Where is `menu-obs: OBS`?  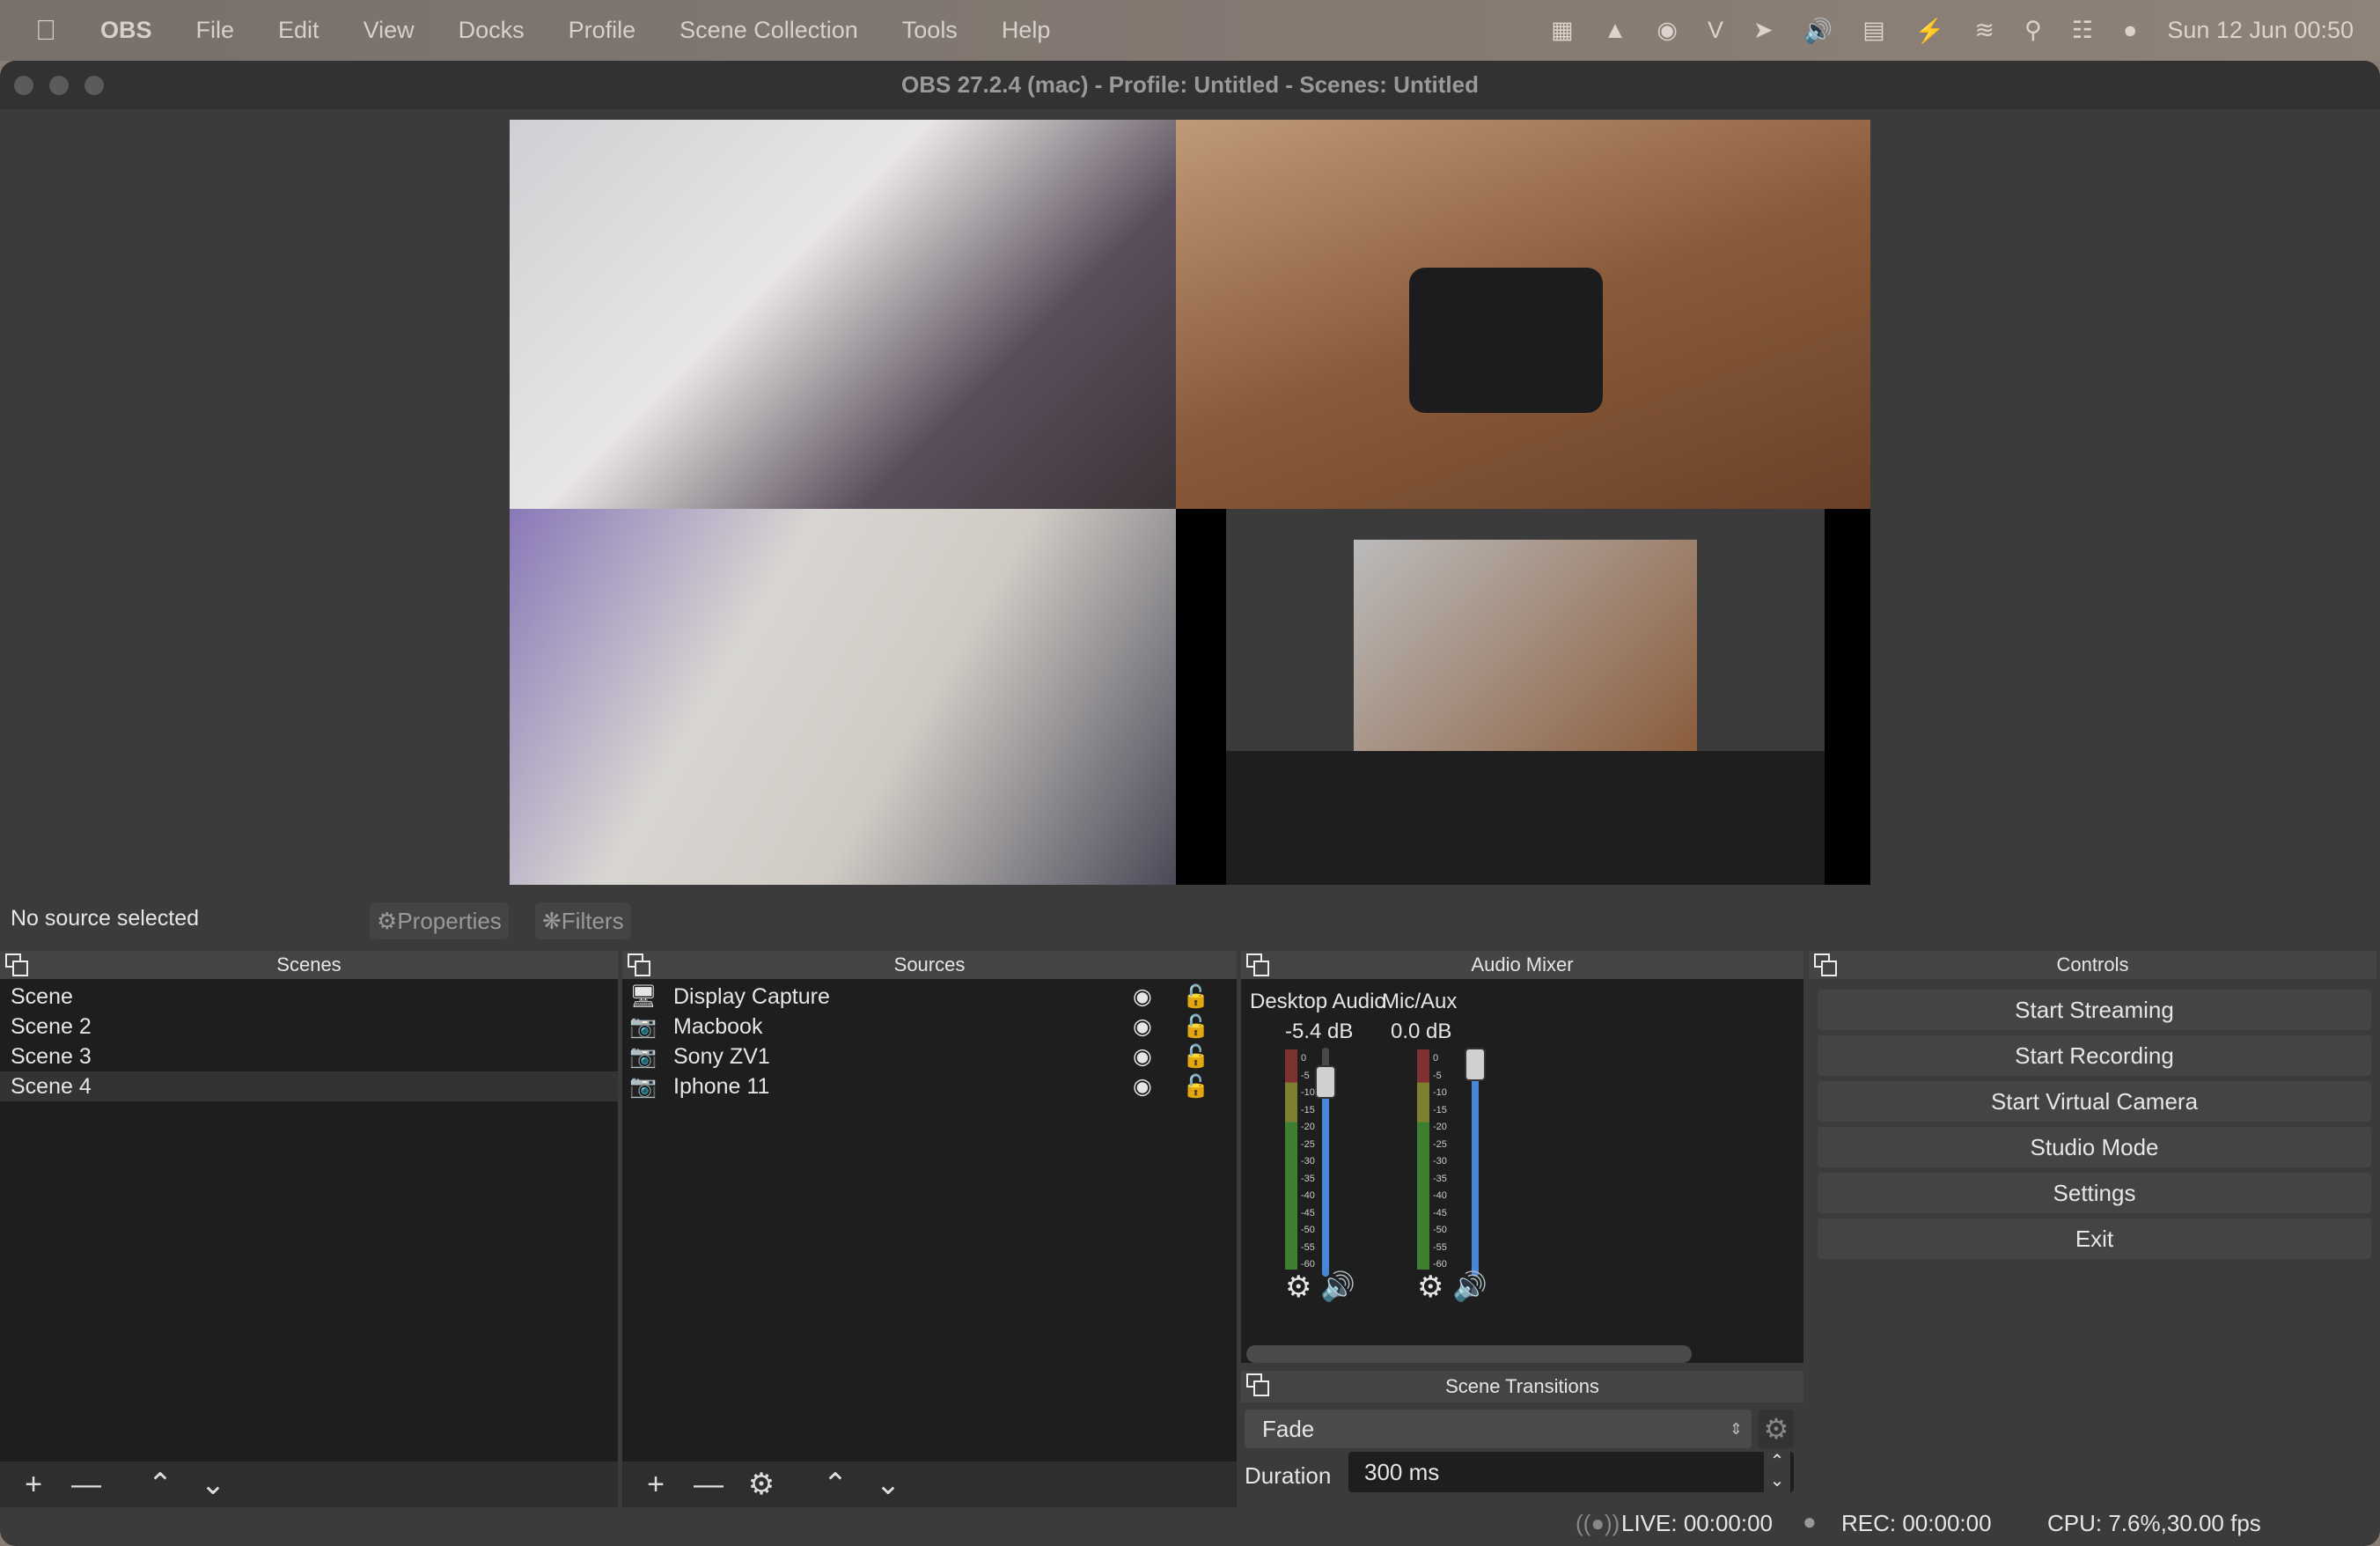
menu-obs: OBS is located at coordinates (126, 30).